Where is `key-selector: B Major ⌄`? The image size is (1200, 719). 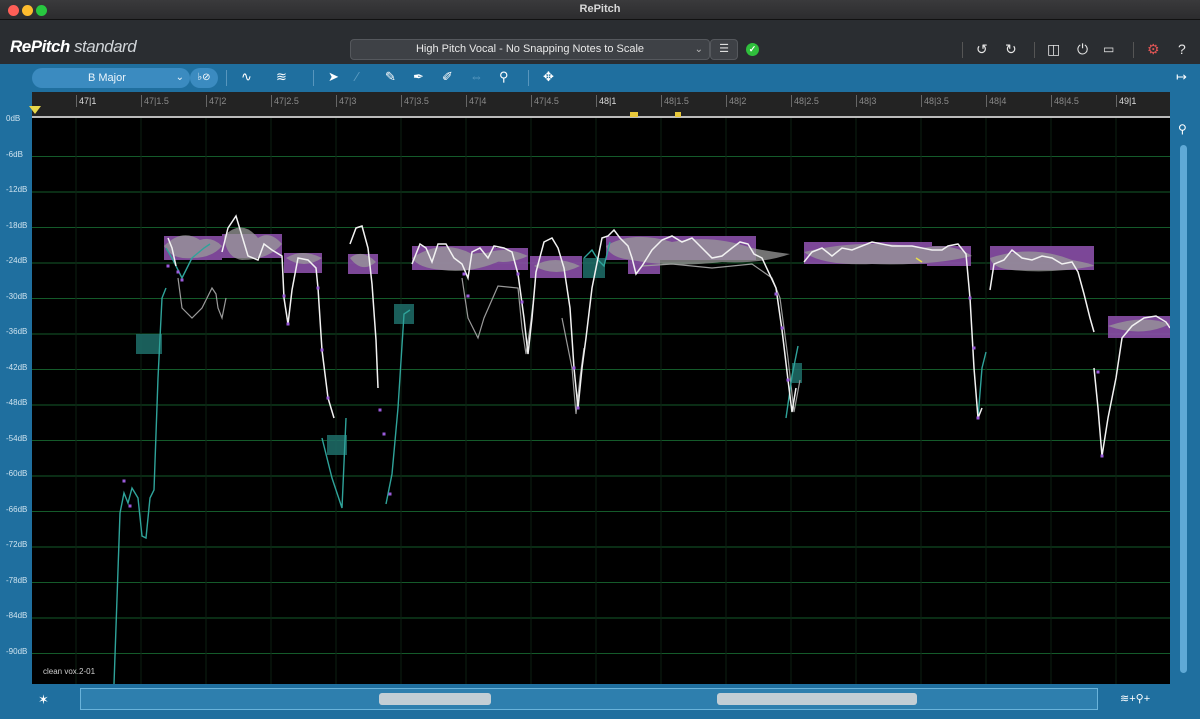 key-selector: B Major ⌄ is located at coordinates (111, 78).